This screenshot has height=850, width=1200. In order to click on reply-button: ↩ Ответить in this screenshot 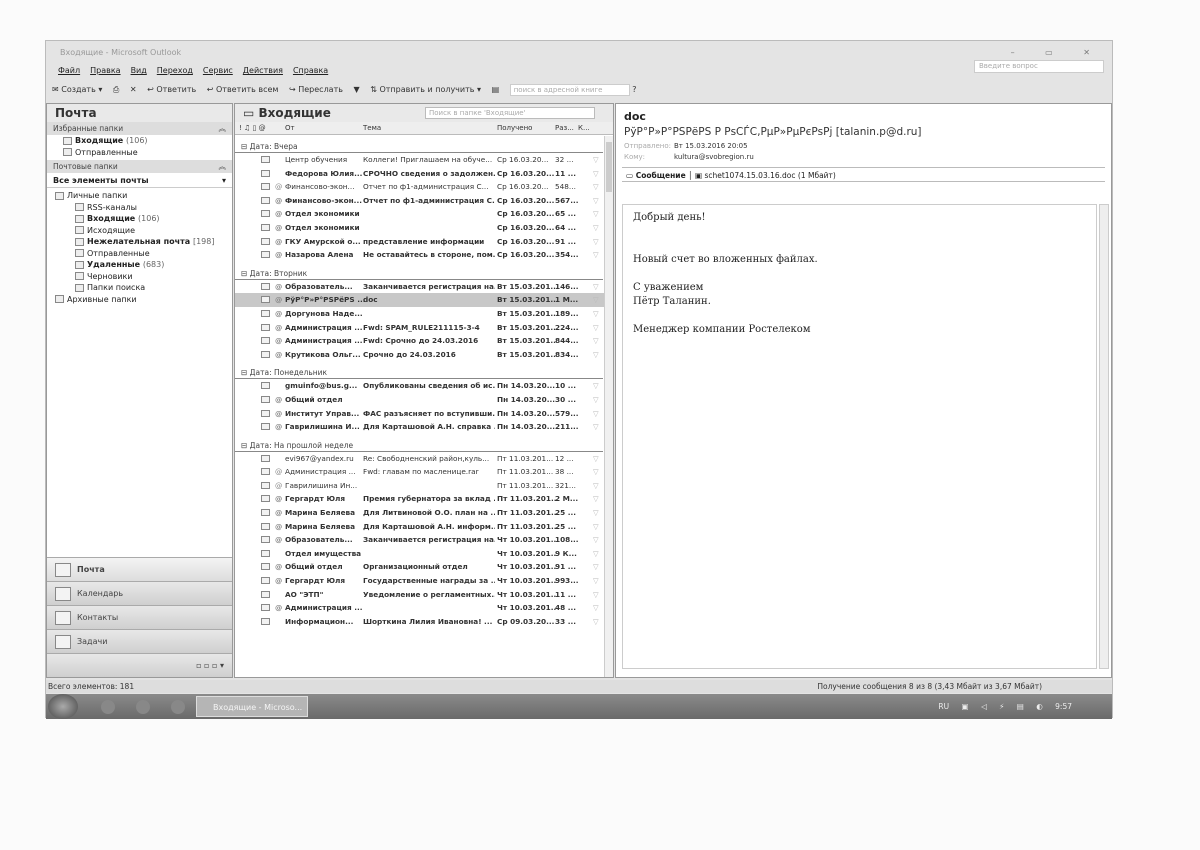, I will do `click(171, 89)`.